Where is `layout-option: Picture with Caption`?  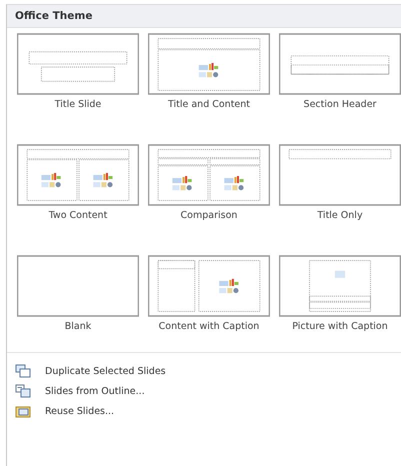 layout-option: Picture with Caption is located at coordinates (338, 293).